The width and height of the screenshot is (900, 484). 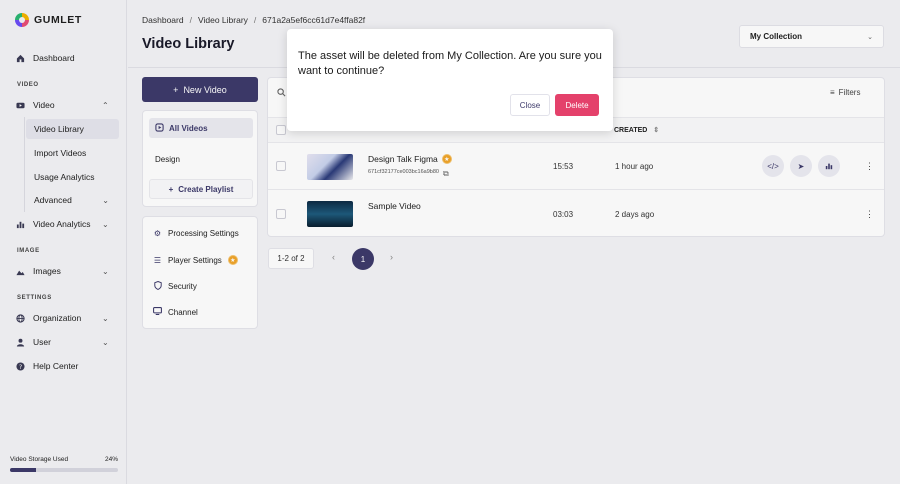 I want to click on close-button: Close, so click(x=530, y=105).